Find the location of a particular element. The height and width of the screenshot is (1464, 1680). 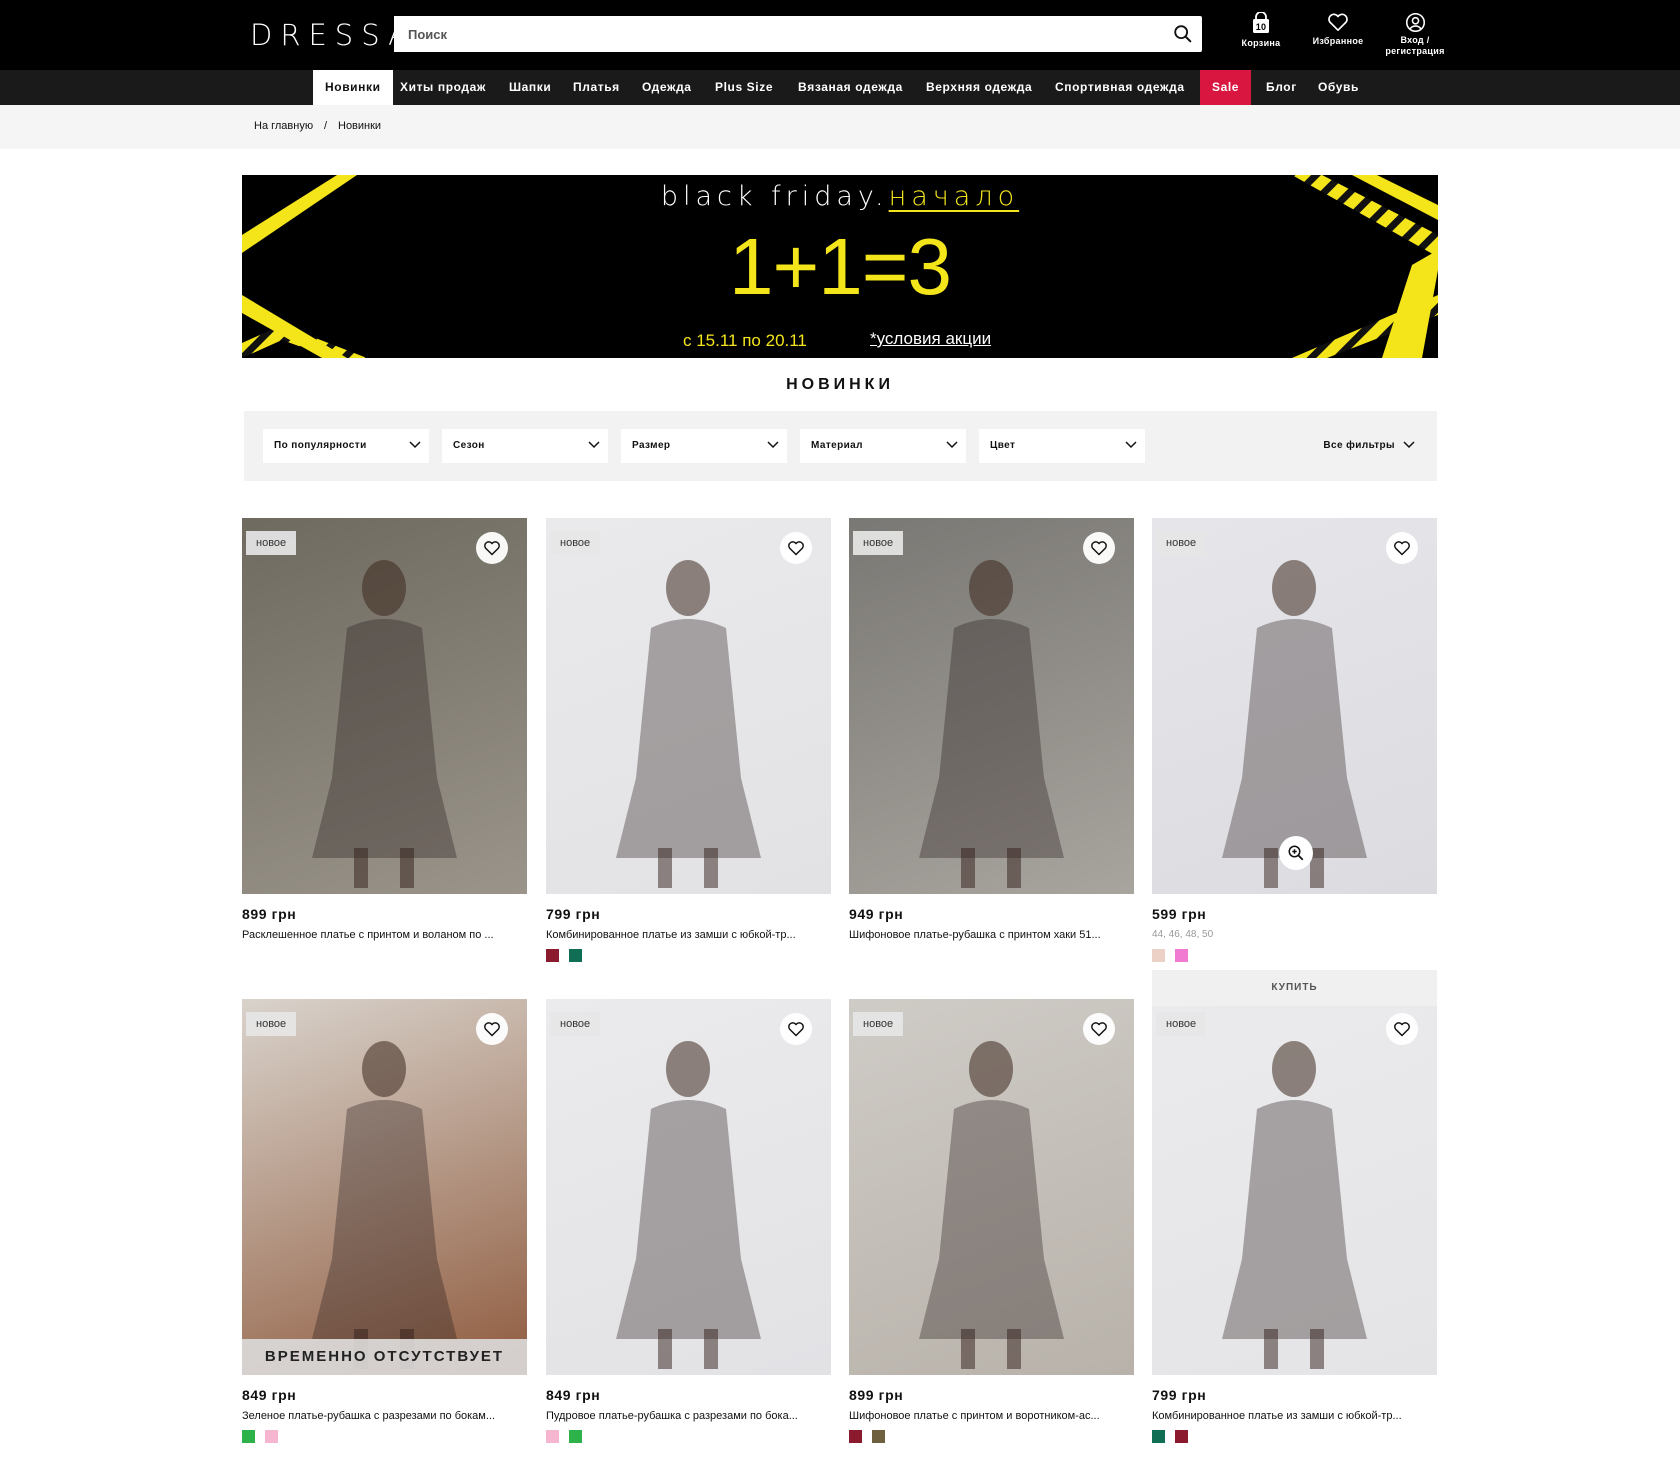

product-image: новое ВРЕМЕННО ОТСУТСТВУЕТ is located at coordinates (384, 1187).